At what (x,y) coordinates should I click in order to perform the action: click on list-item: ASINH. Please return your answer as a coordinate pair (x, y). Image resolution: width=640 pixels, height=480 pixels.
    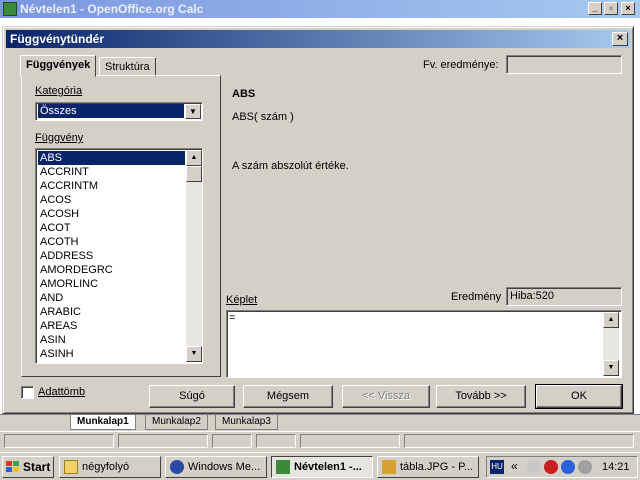
    Looking at the image, I should click on (111, 354).